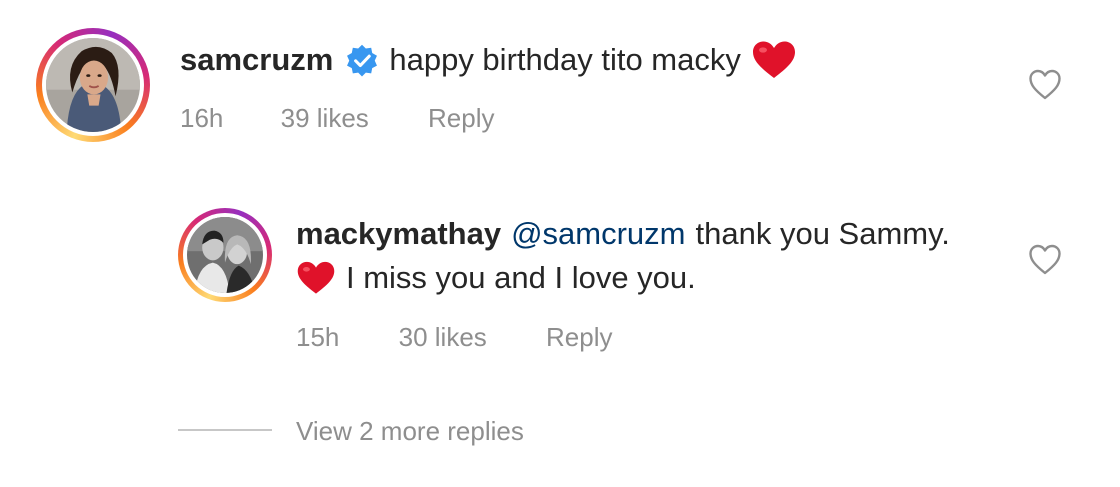  Describe the element at coordinates (461, 118) in the screenshot. I see `comment-reply-button: Reply` at that location.